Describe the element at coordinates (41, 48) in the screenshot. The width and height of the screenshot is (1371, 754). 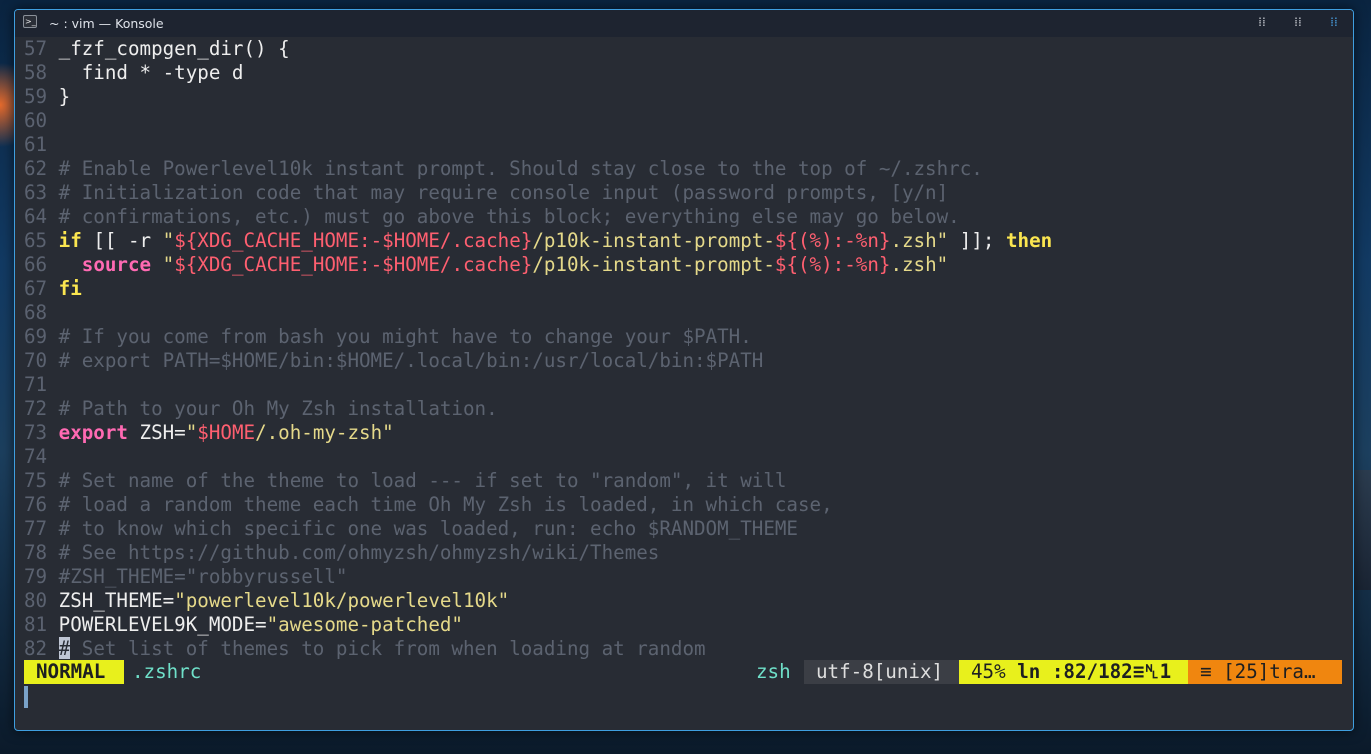
I see `line-number: 57` at that location.